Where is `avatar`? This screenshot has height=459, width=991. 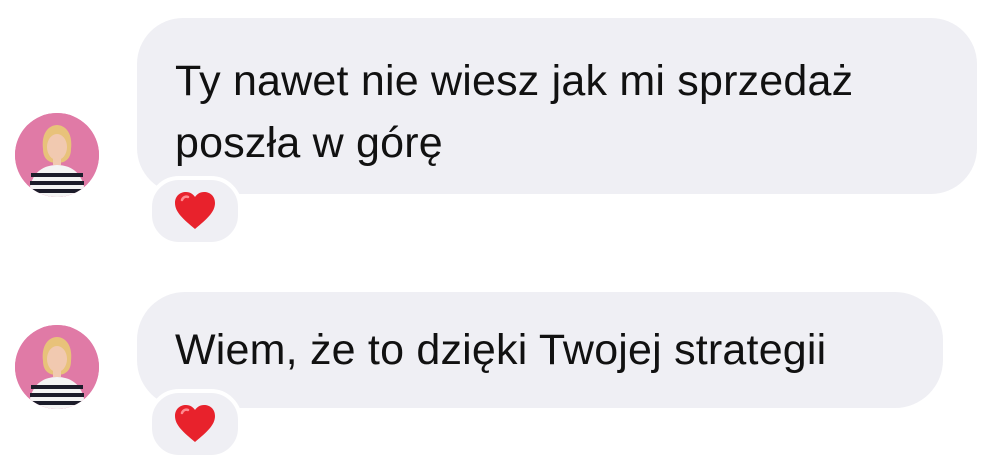
avatar is located at coordinates (57, 367).